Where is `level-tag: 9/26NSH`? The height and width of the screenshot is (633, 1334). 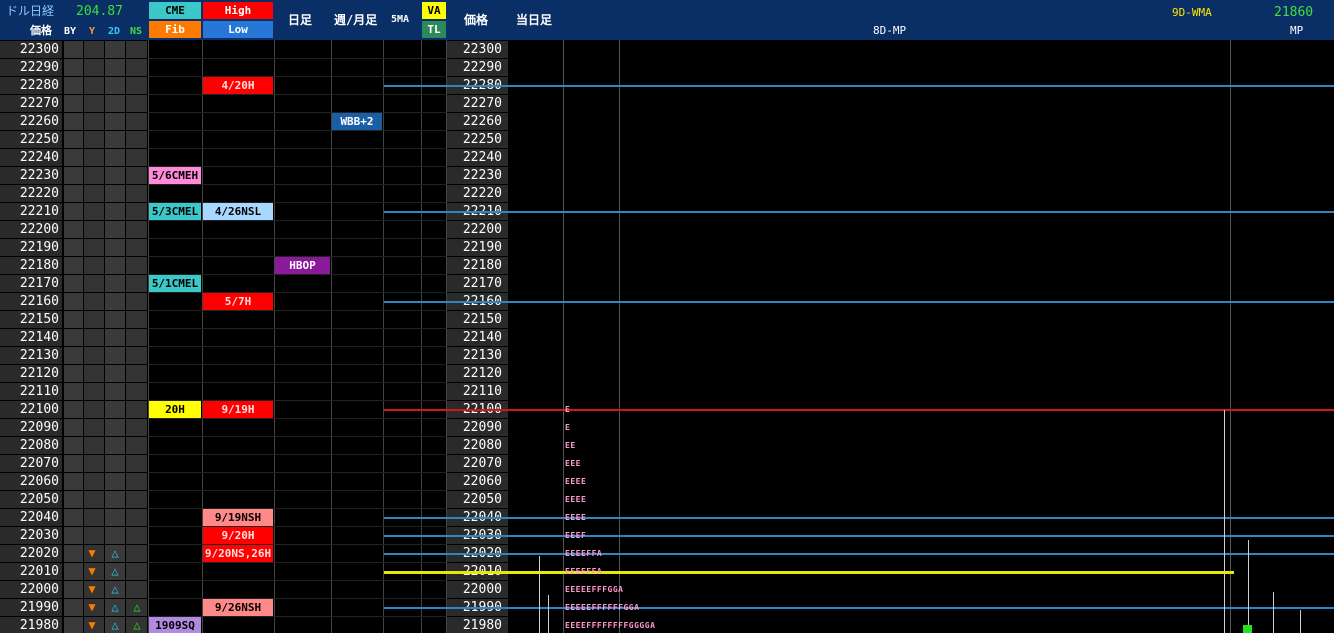
level-tag: 9/26NSH is located at coordinates (238, 607).